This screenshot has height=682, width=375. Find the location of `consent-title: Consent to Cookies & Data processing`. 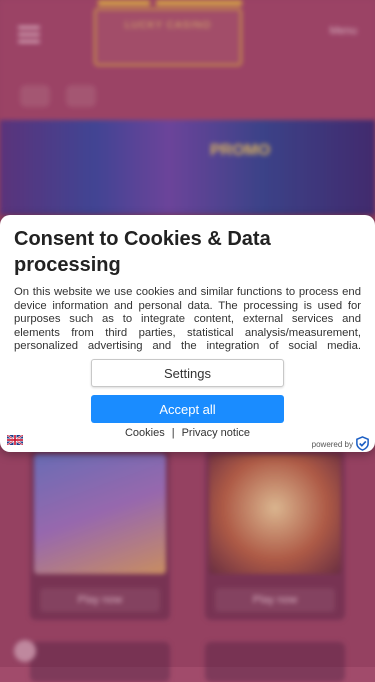

consent-title: Consent to Cookies & Data processing is located at coordinates (142, 252).